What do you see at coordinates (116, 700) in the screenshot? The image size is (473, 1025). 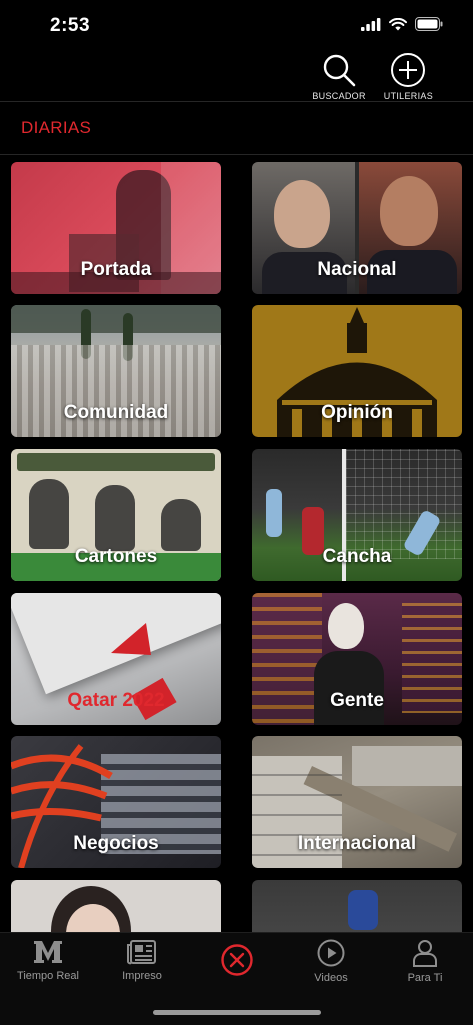 I see `tile-label: Qatar 2022` at bounding box center [116, 700].